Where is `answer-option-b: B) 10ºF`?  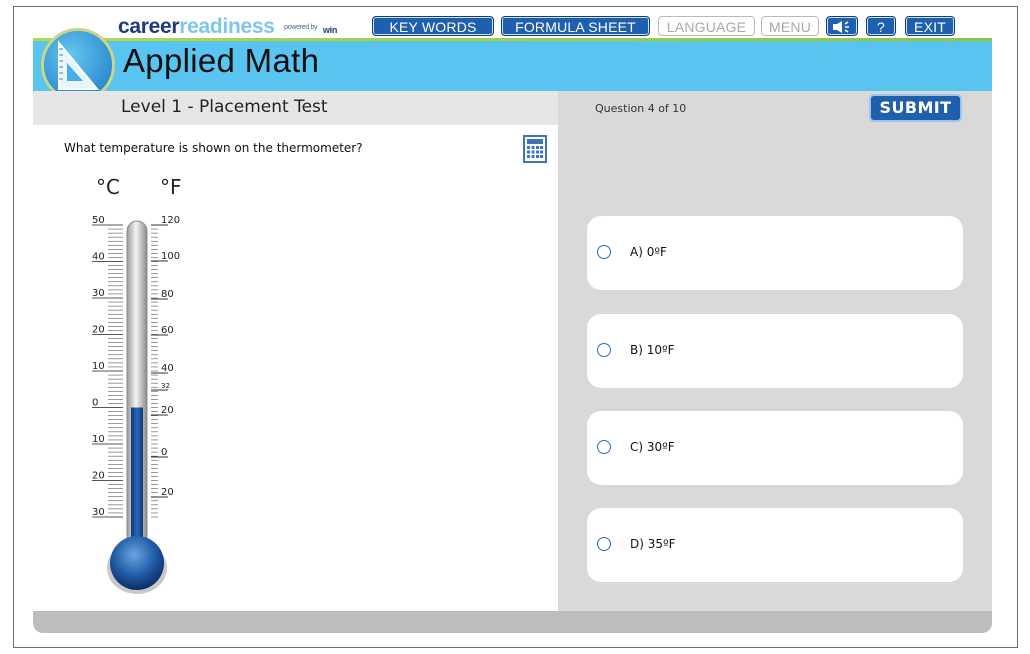
answer-option-b: B) 10ºF is located at coordinates (775, 351).